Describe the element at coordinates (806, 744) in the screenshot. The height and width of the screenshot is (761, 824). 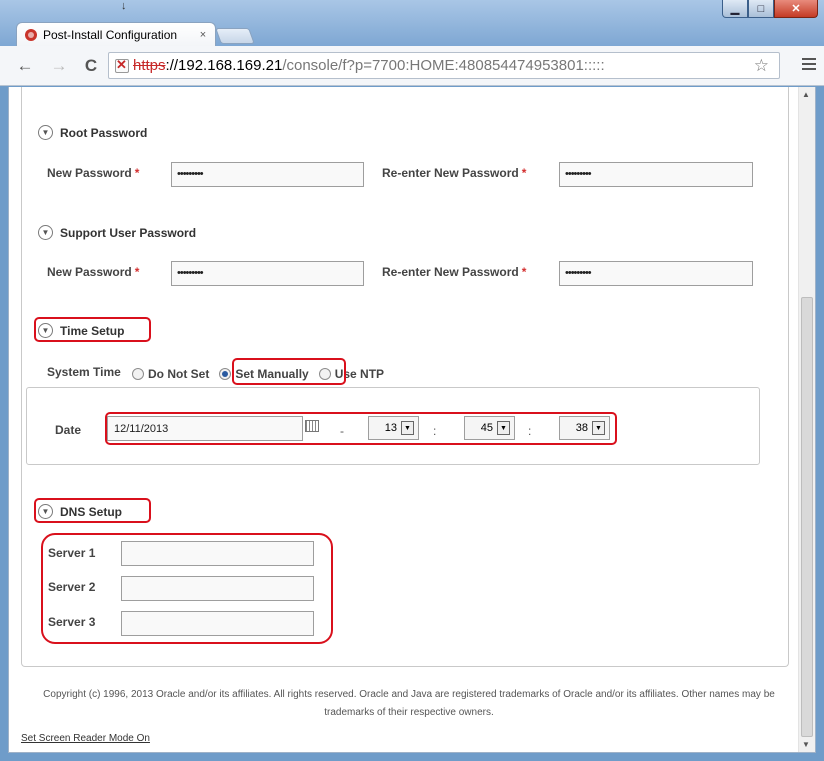
I see `scroll-down-icon: ▼` at that location.